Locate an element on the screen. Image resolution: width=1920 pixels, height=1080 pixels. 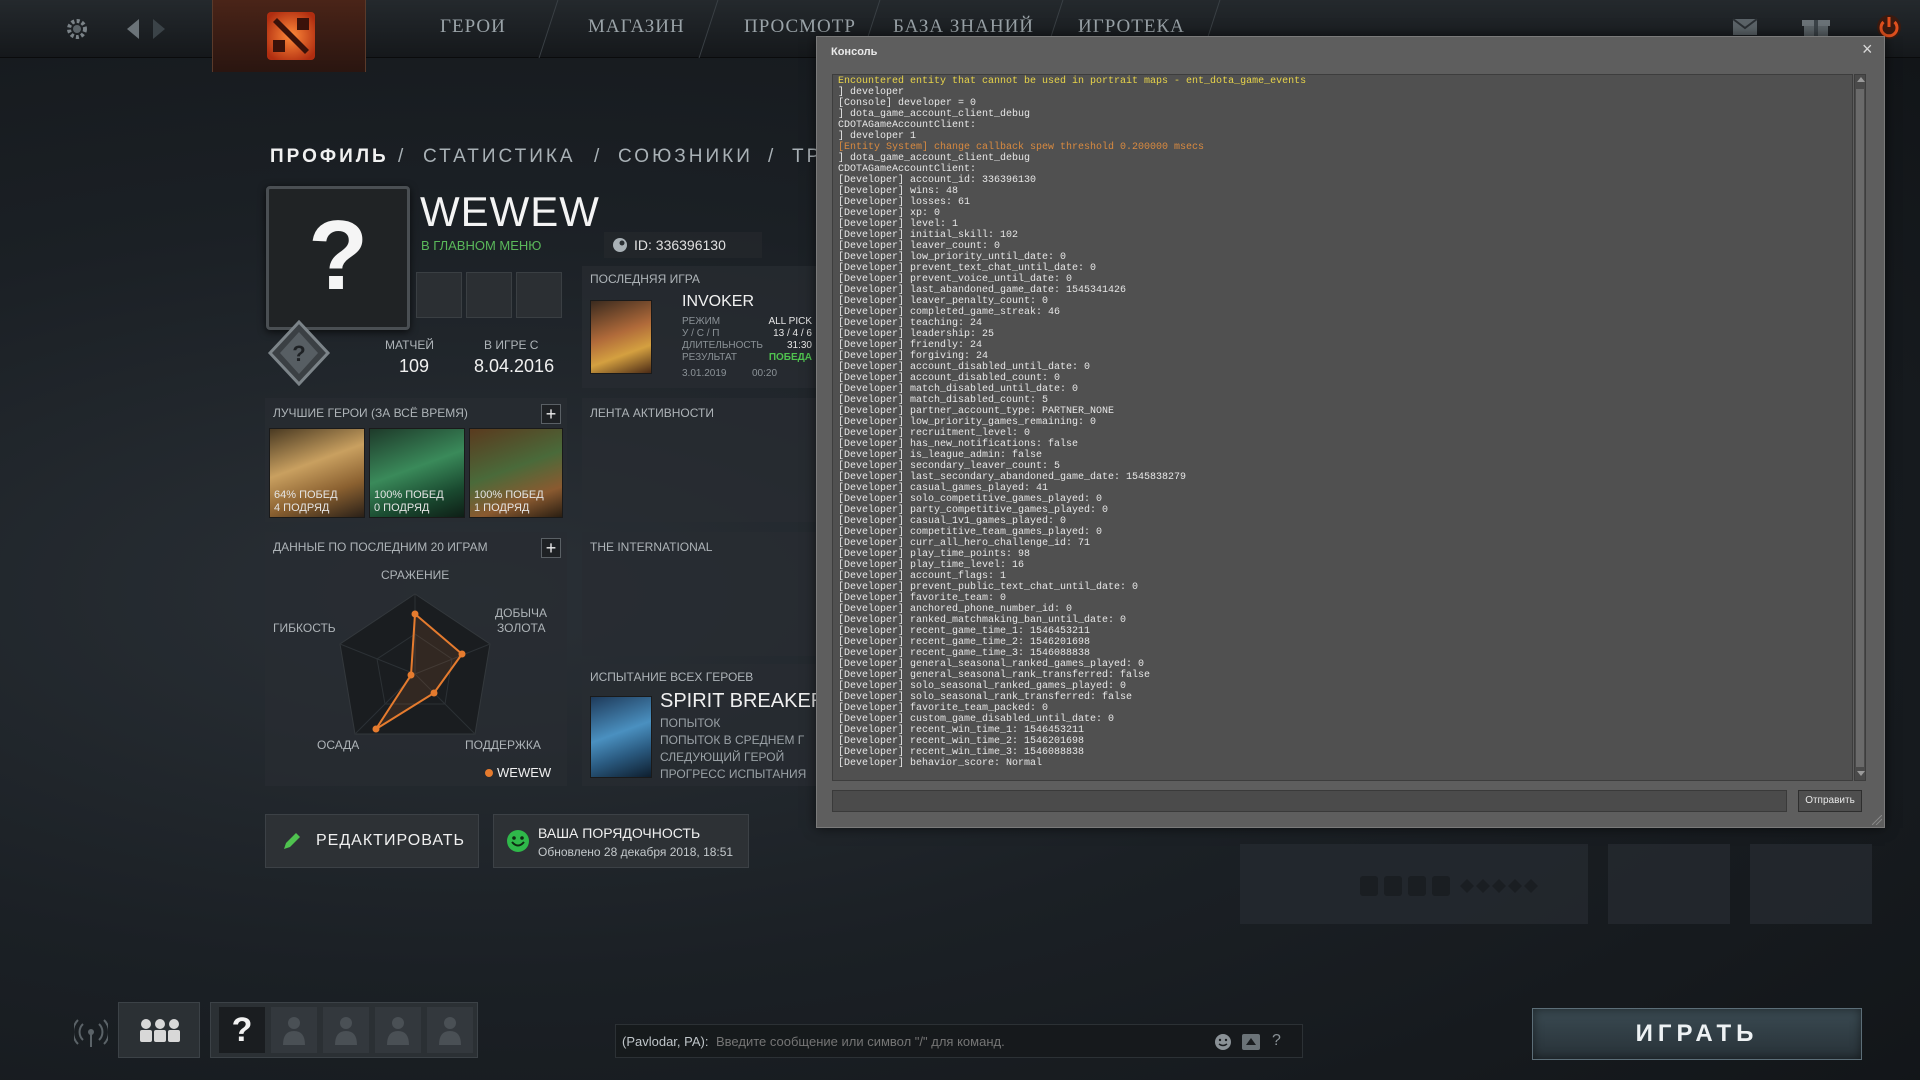
connection-status-icon is located at coordinates (91, 1033).